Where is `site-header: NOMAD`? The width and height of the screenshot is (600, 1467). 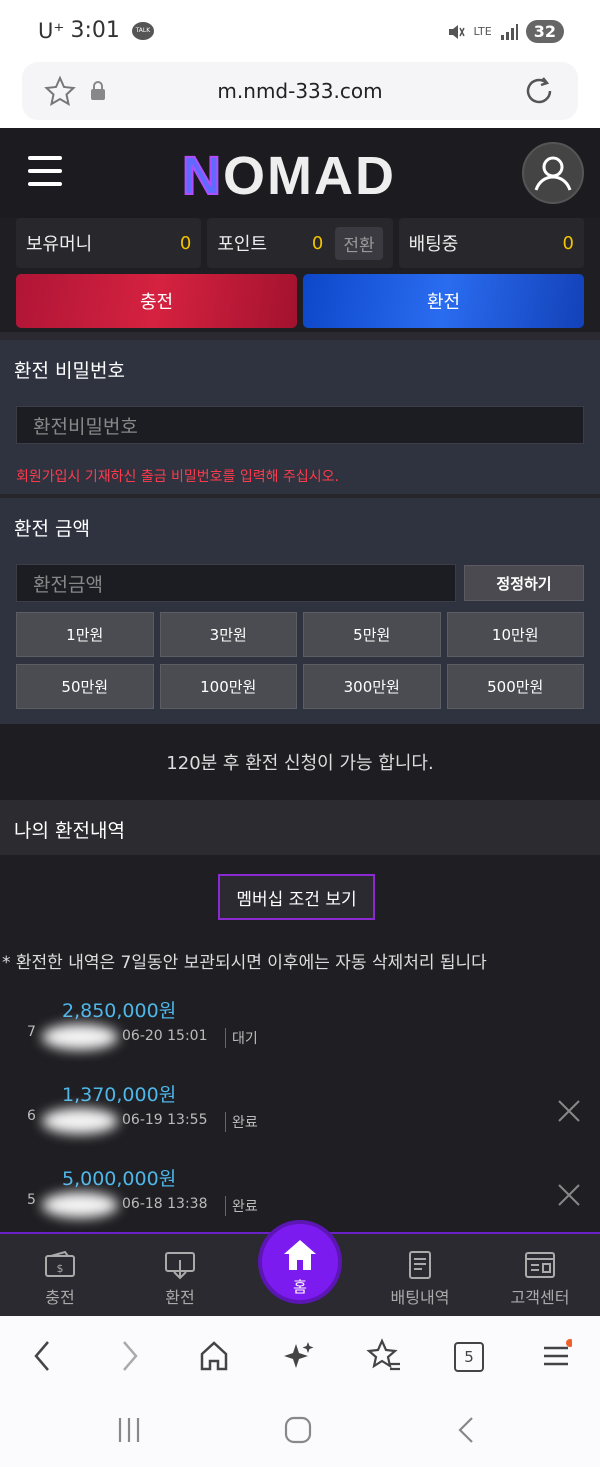
site-header: NOMAD is located at coordinates (300, 173).